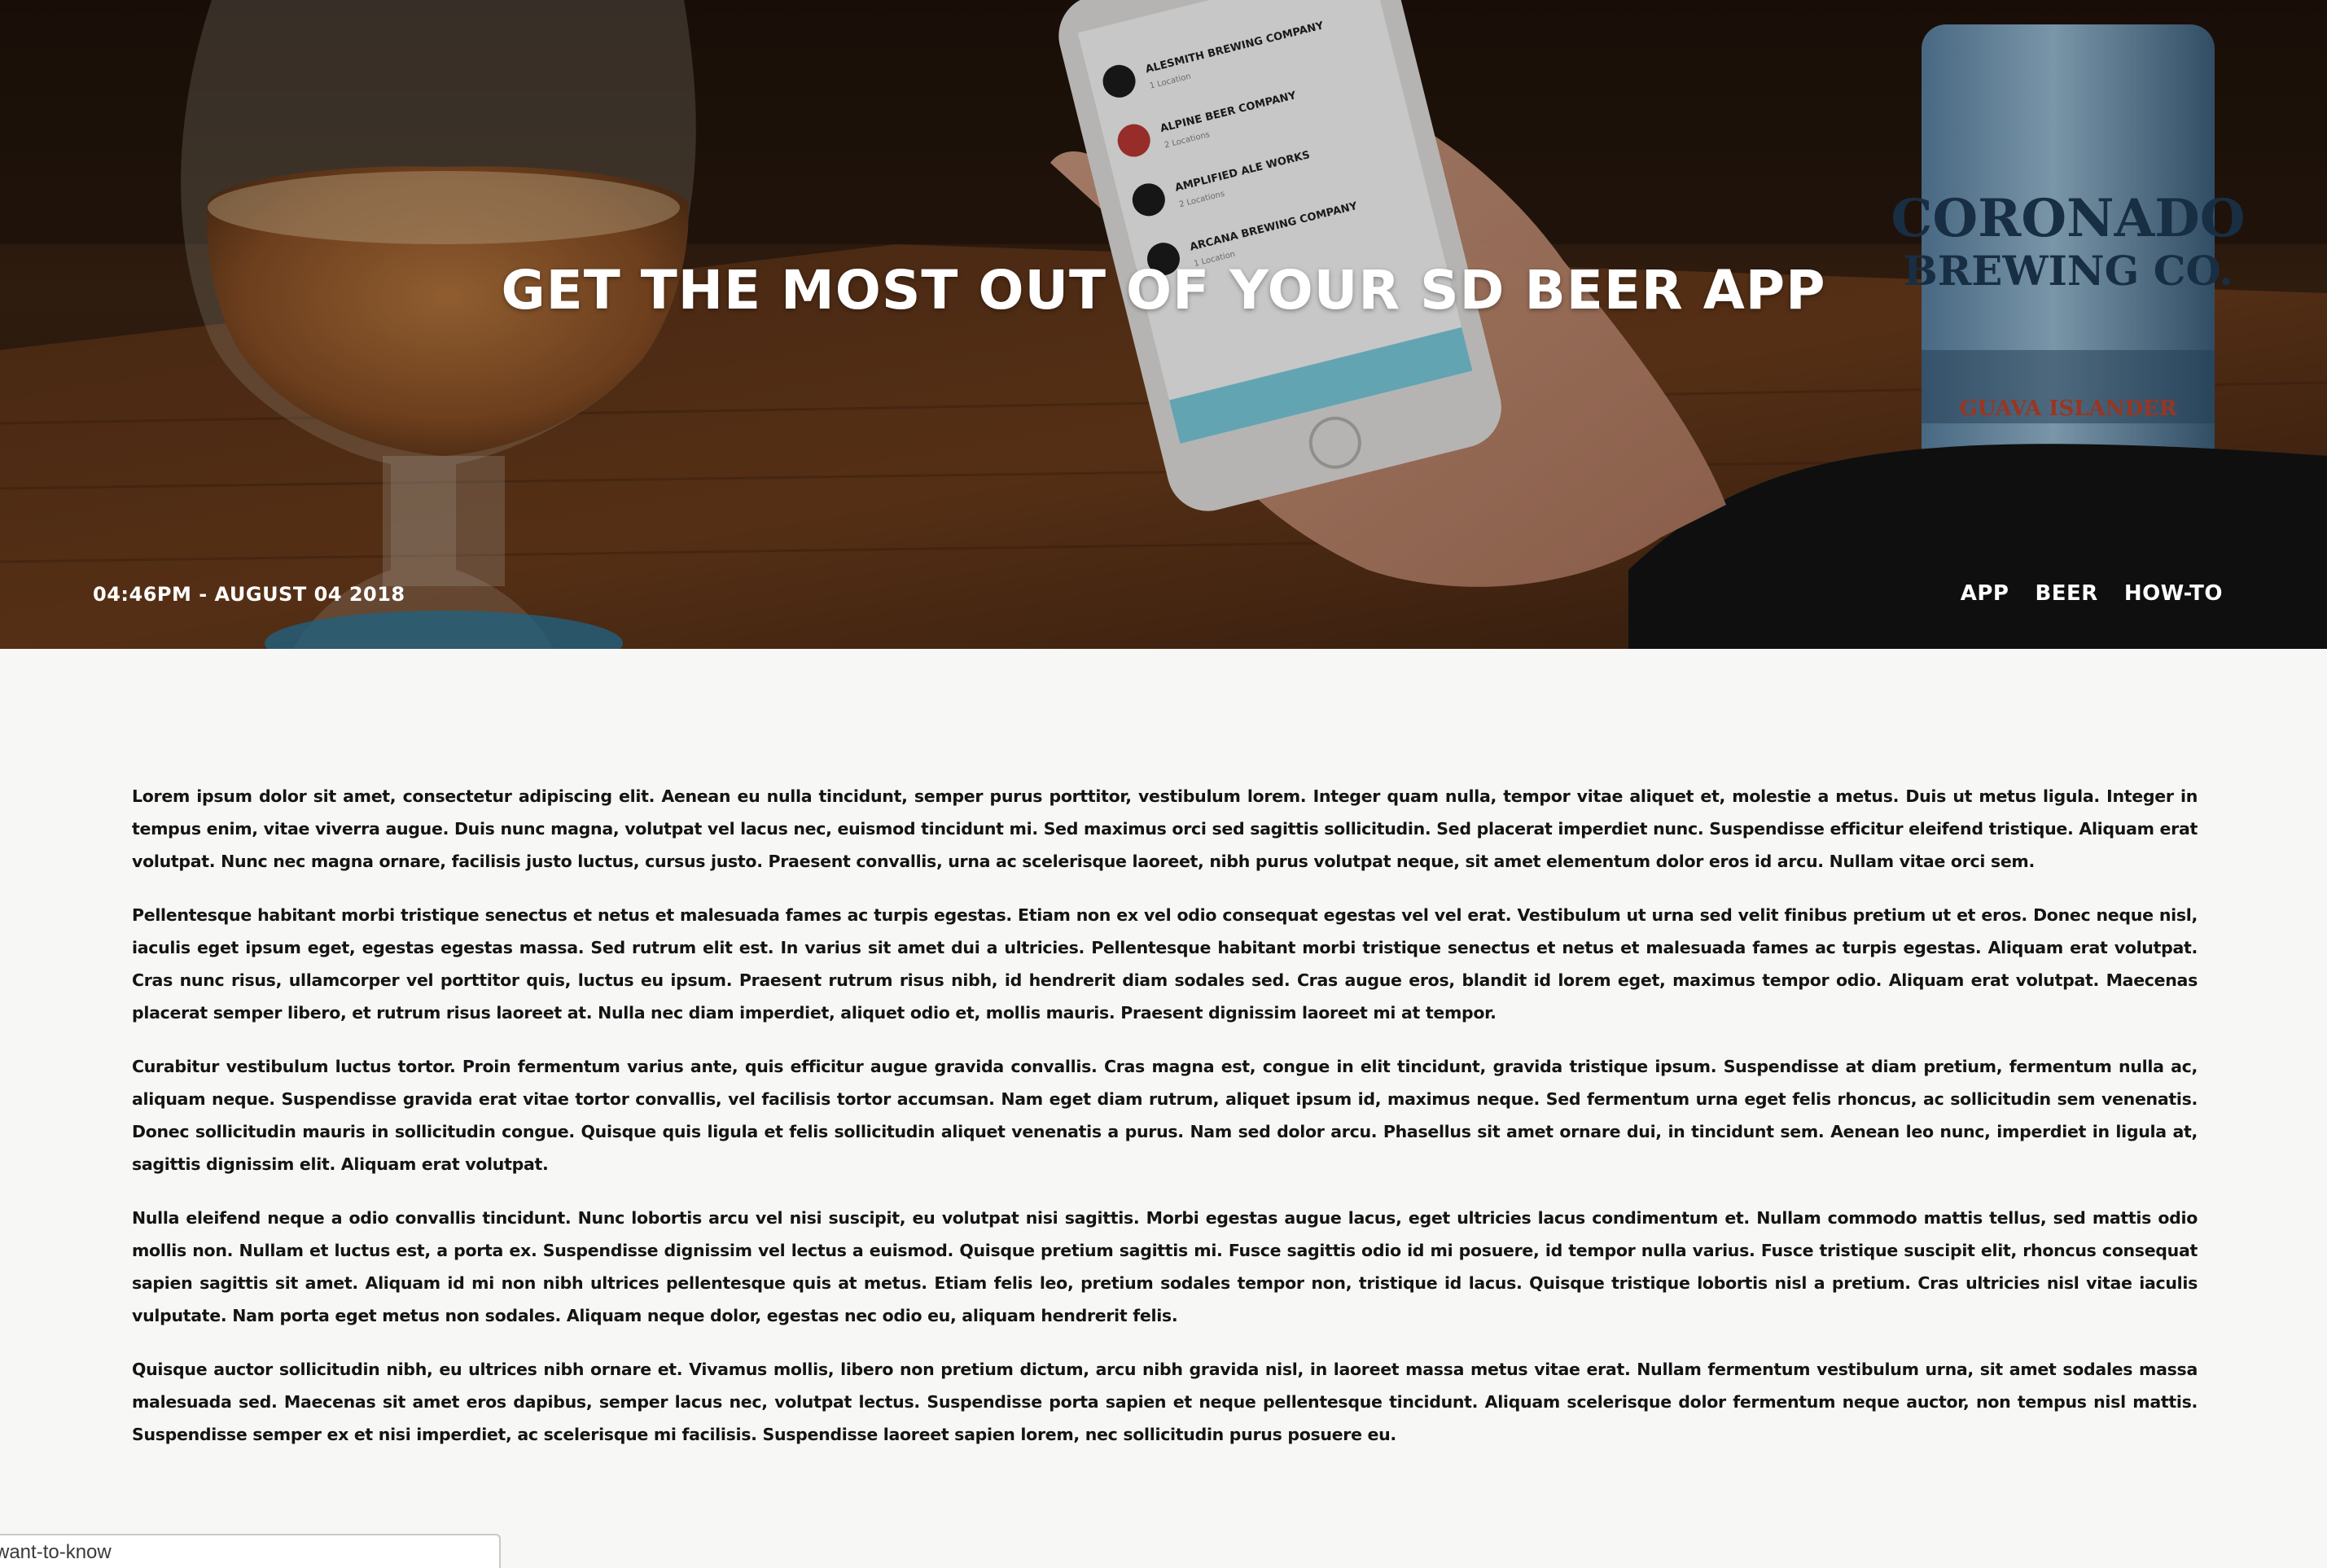 The height and width of the screenshot is (1568, 2327). I want to click on tag-list: APP BEER HOW-TO, so click(2092, 594).